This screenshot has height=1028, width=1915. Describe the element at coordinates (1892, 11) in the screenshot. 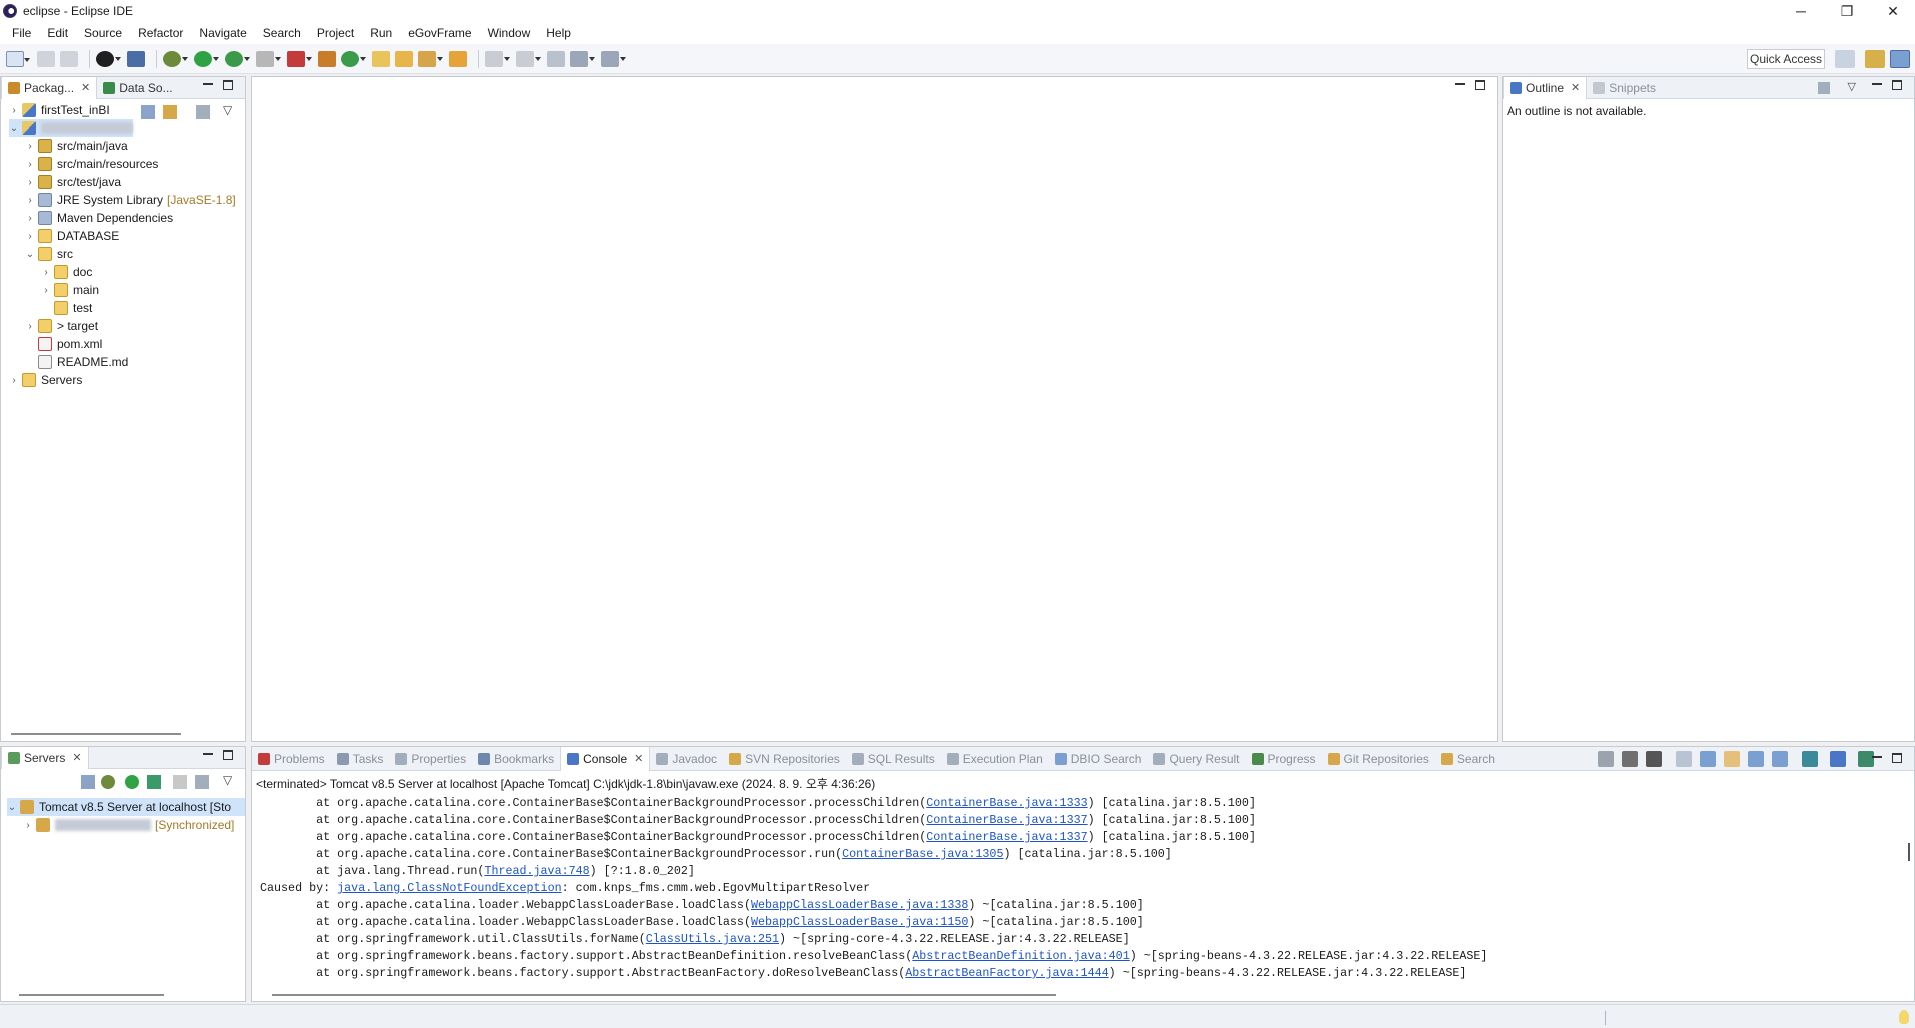

I see `close-window-button: ✕` at that location.